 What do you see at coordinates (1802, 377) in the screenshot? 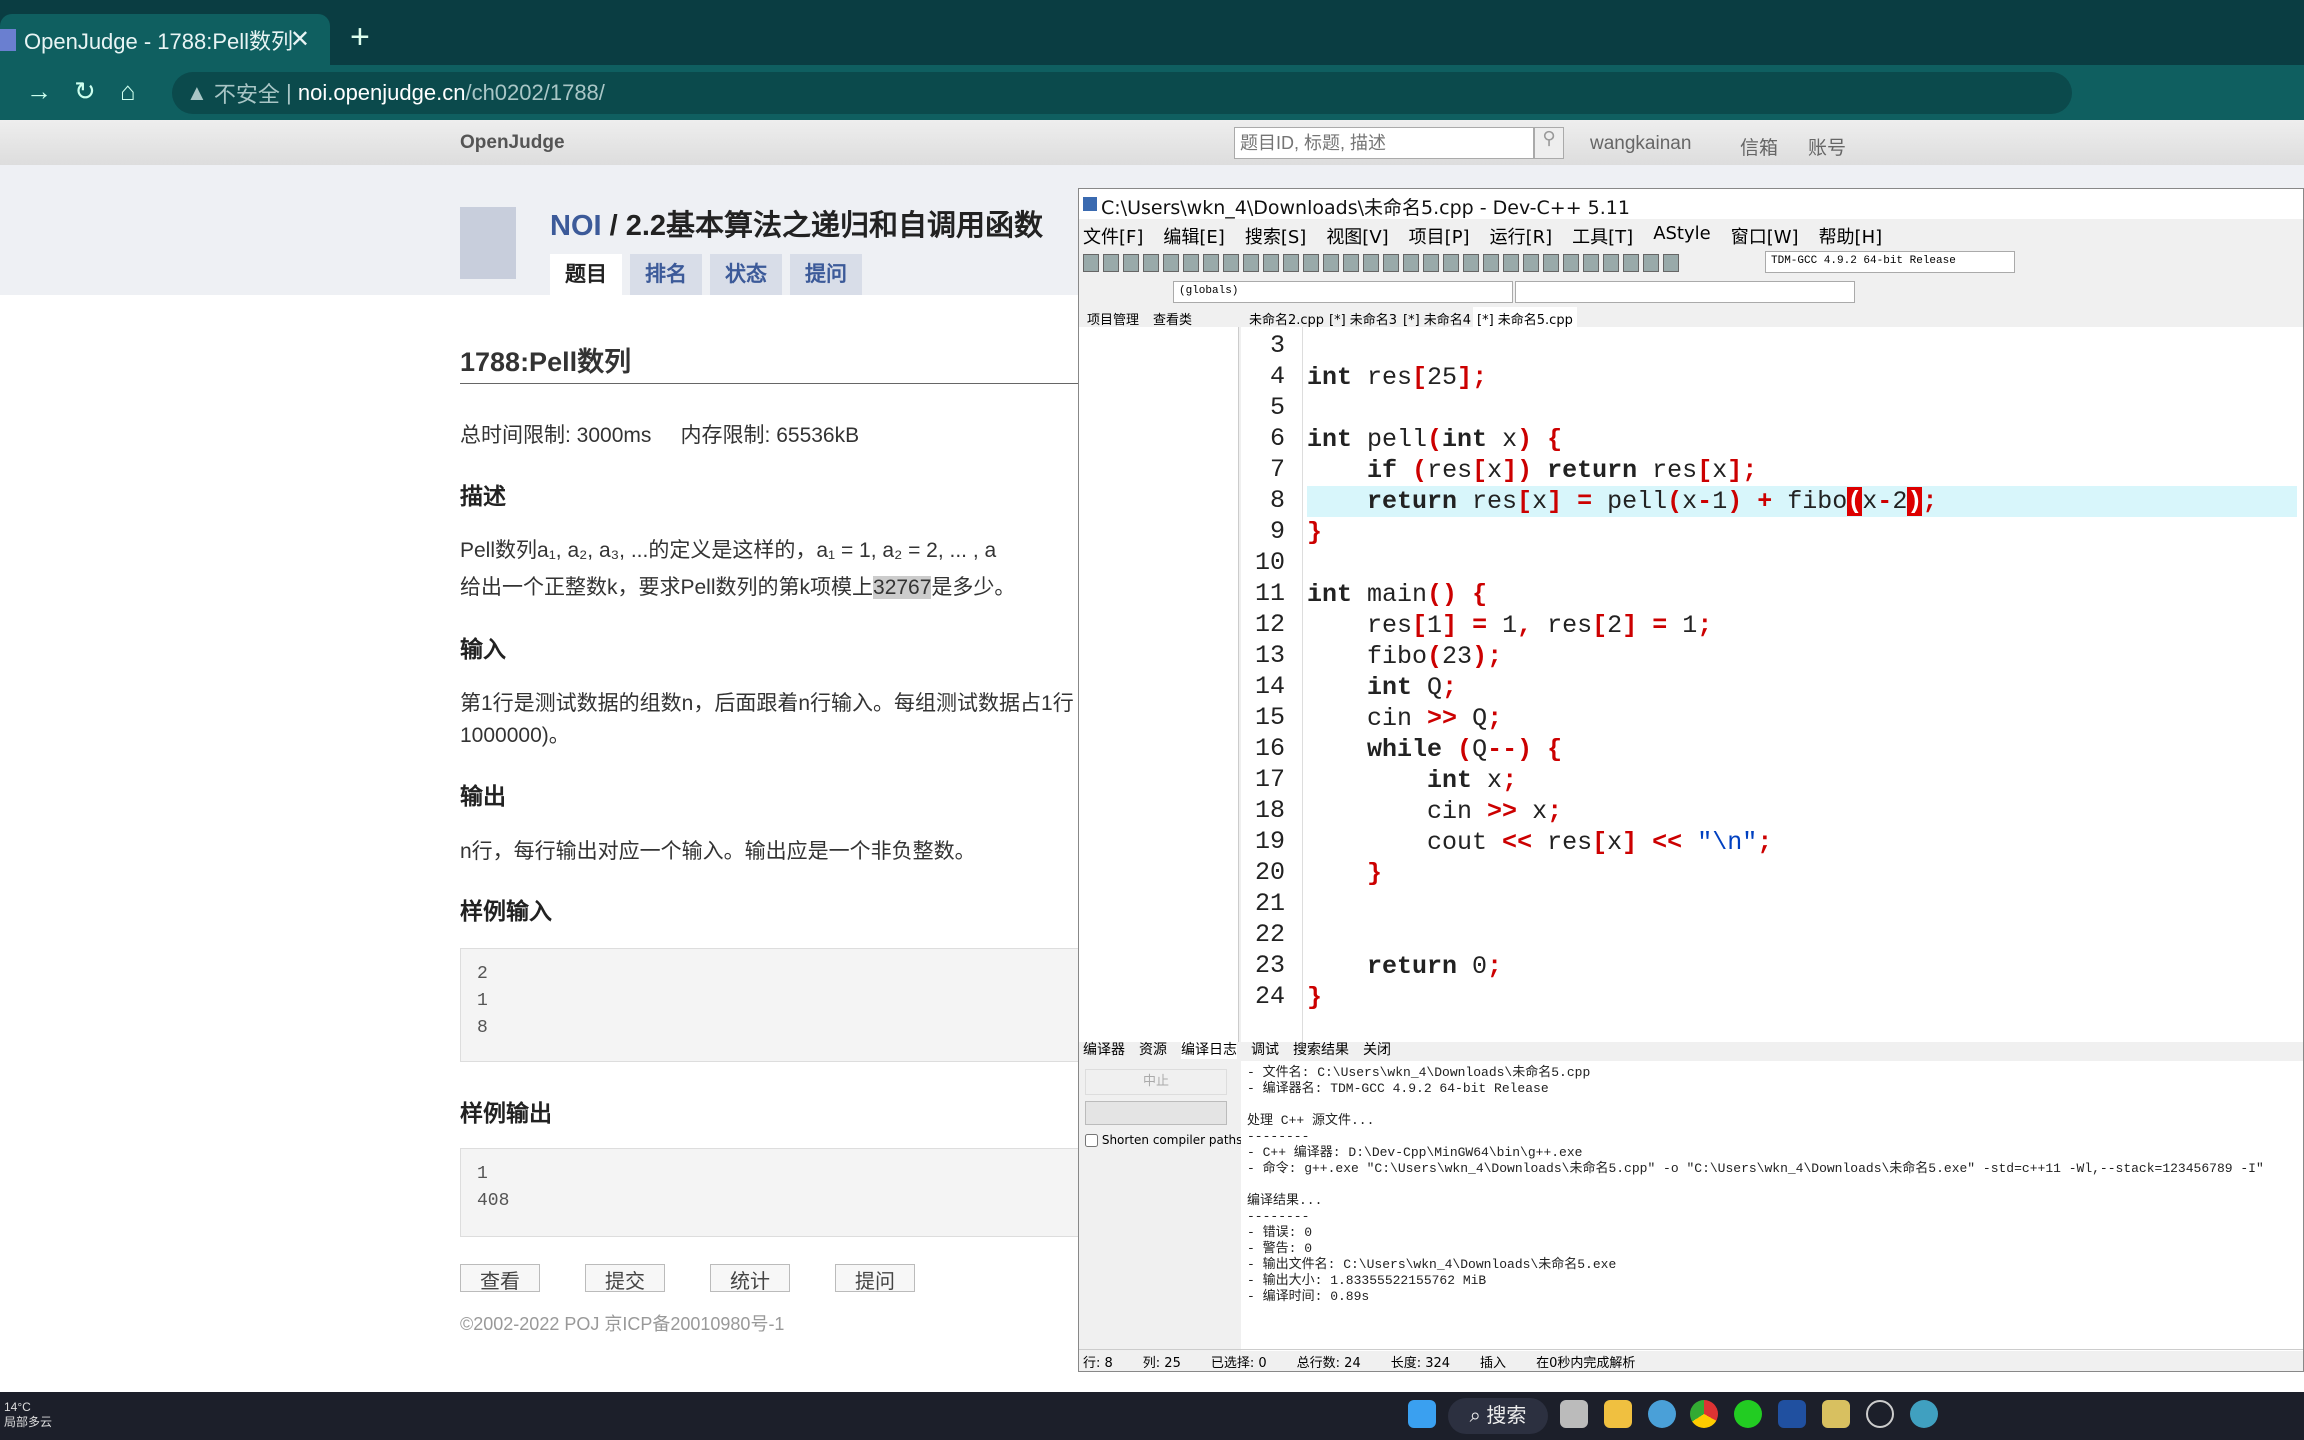
I see `code-line: int res[25];` at bounding box center [1802, 377].